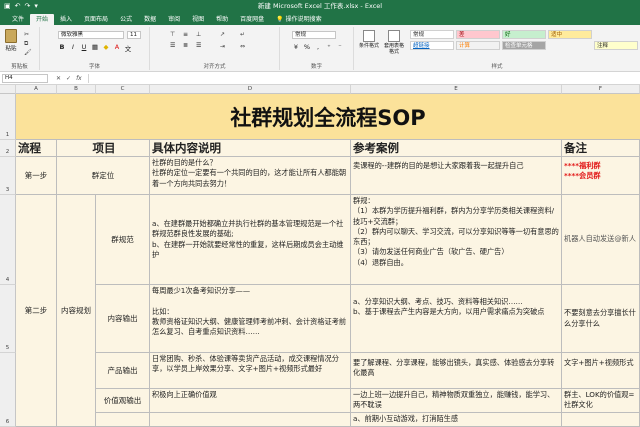 This screenshot has width=640, height=427. What do you see at coordinates (222, 19) in the screenshot?
I see `tab-help: 帮助` at bounding box center [222, 19].